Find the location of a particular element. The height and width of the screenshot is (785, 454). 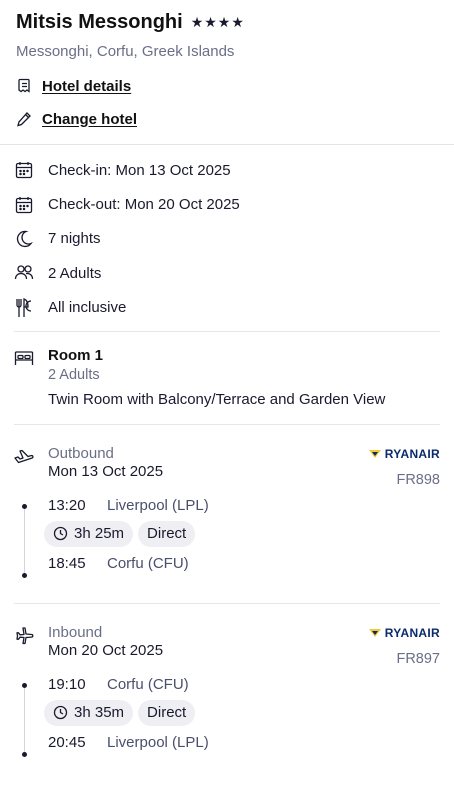

hotel-title-row: Mitsis Messonghi ★★★★ is located at coordinates (227, 22).